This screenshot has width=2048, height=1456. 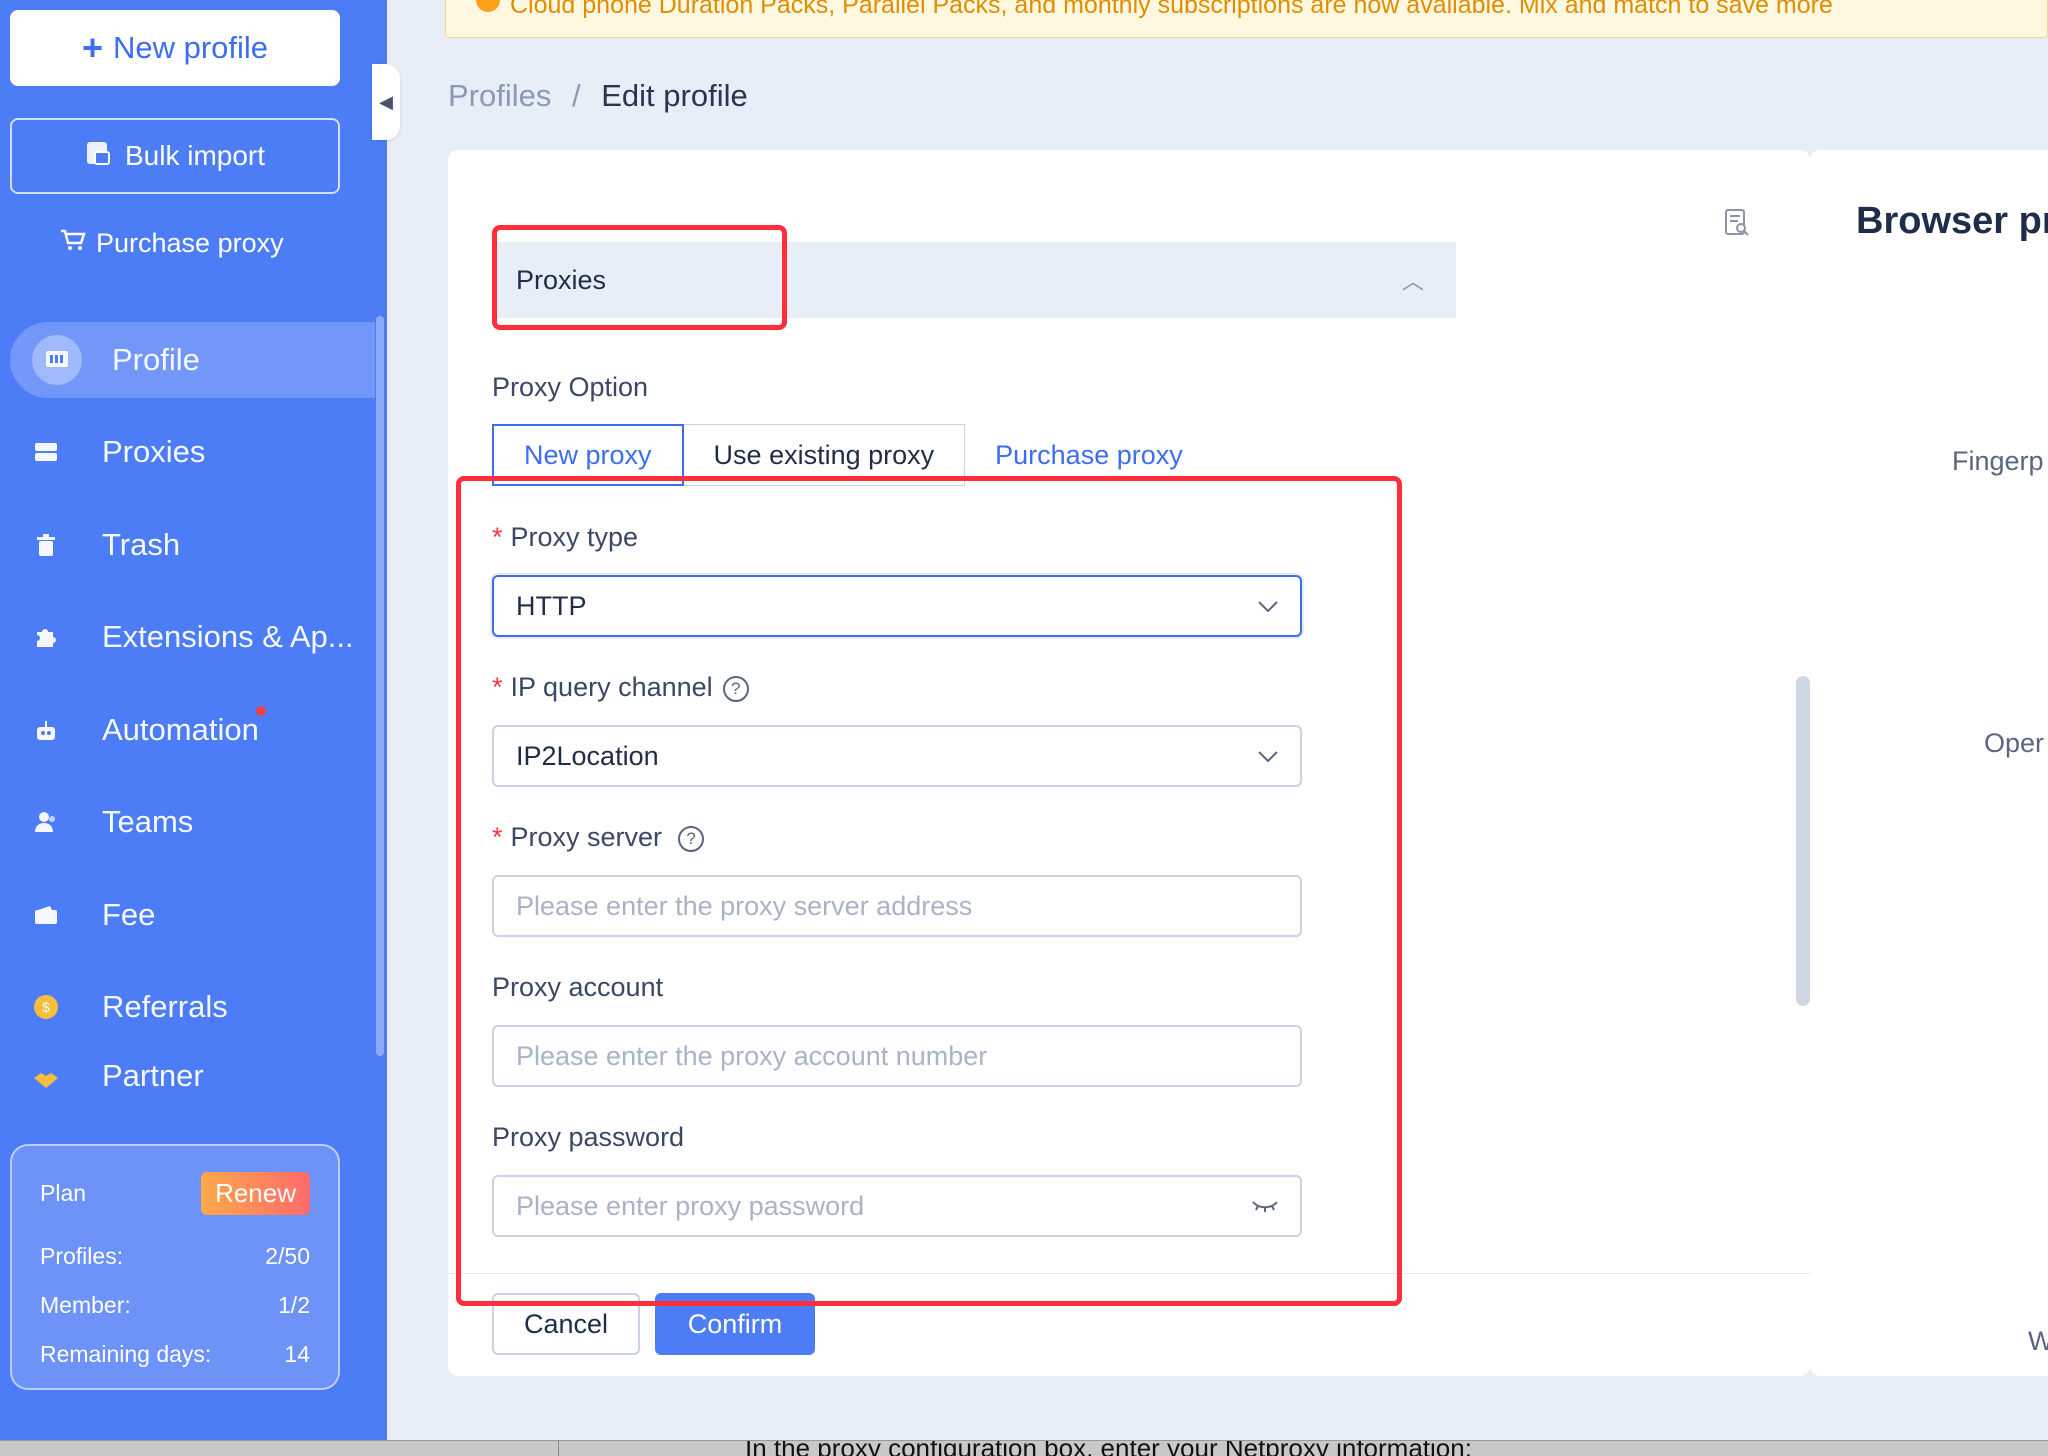 I want to click on coin-icon: $, so click(x=46, y=1007).